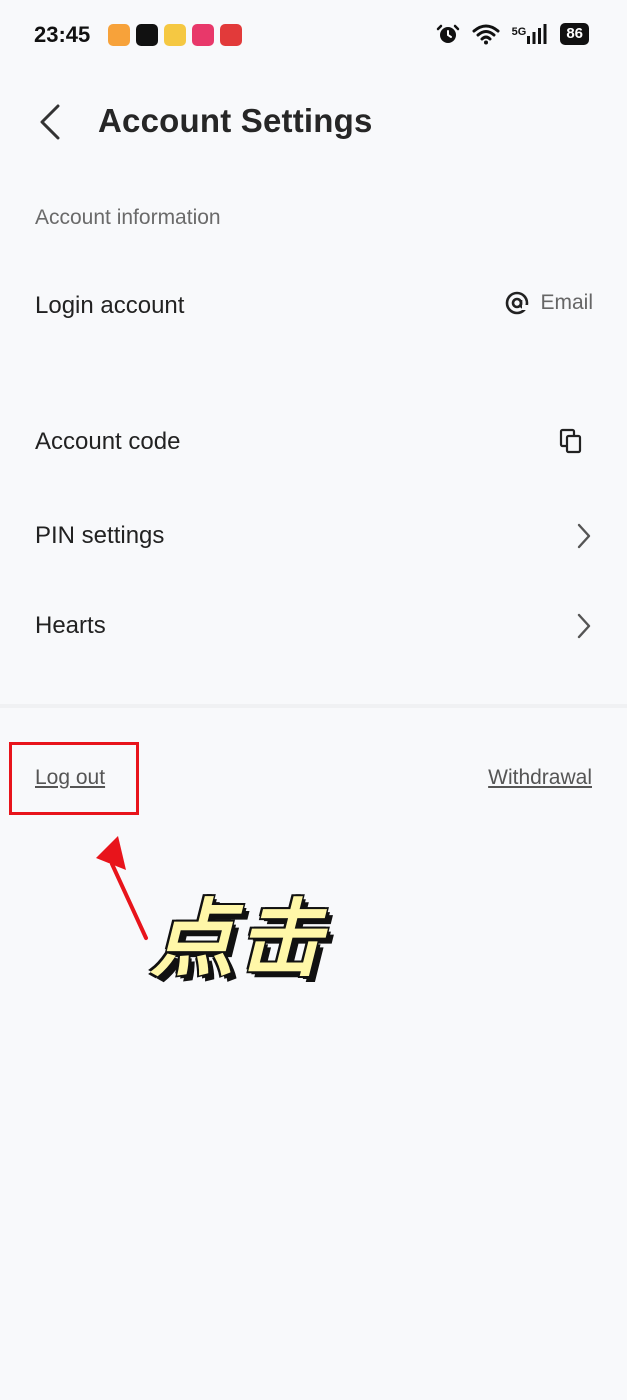 The height and width of the screenshot is (1400, 627). What do you see at coordinates (486, 34) in the screenshot?
I see `wifi-icon` at bounding box center [486, 34].